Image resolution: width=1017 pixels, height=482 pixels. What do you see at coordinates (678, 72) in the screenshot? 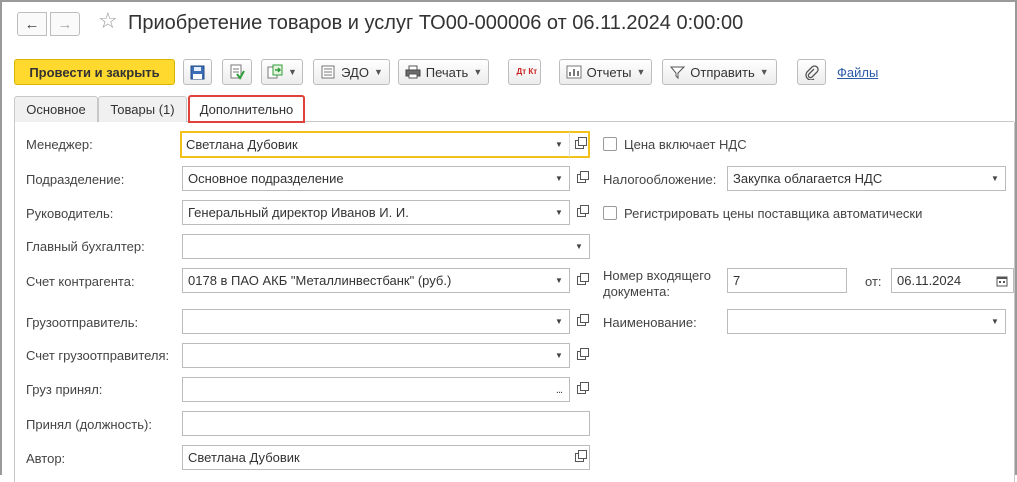
I see `send-icon` at bounding box center [678, 72].